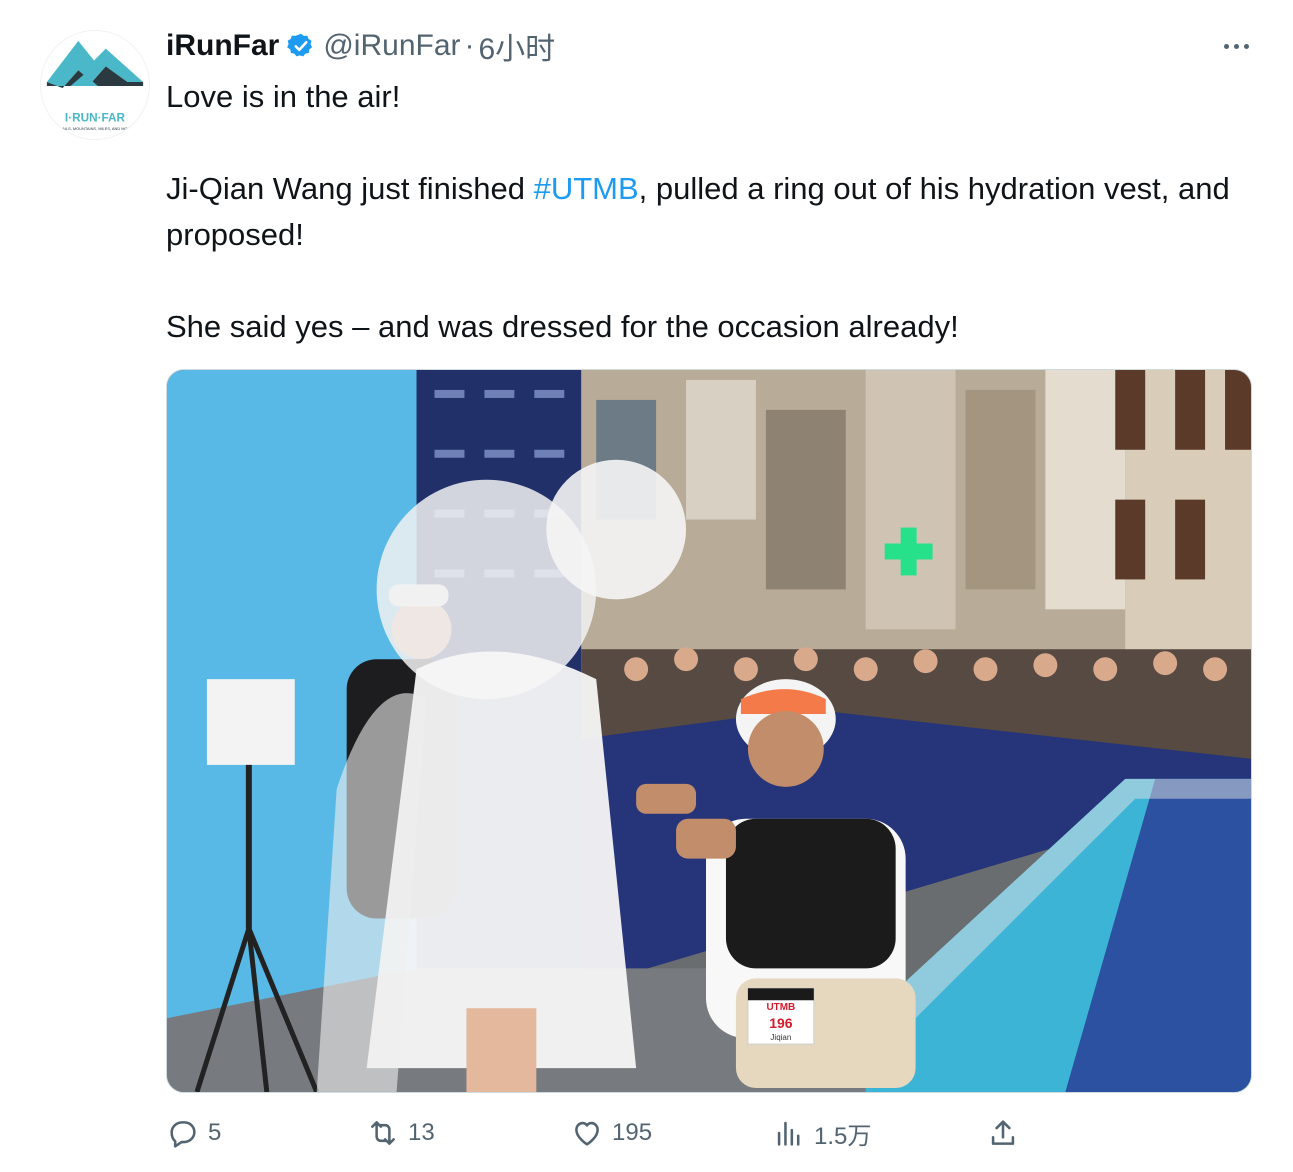 This screenshot has height=1172, width=1293. Describe the element at coordinates (1236, 46) in the screenshot. I see `more-icon` at that location.